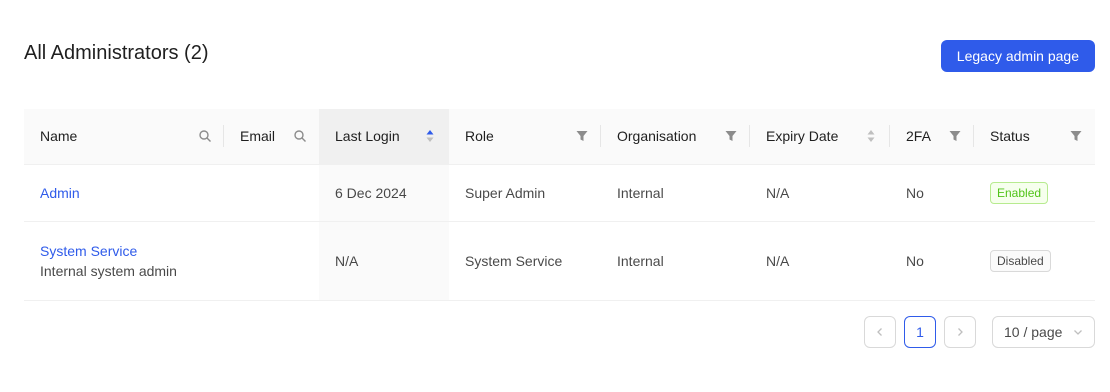 Image resolution: width=1110 pixels, height=392 pixels. What do you see at coordinates (1078, 332) in the screenshot?
I see `chevron-down-icon` at bounding box center [1078, 332].